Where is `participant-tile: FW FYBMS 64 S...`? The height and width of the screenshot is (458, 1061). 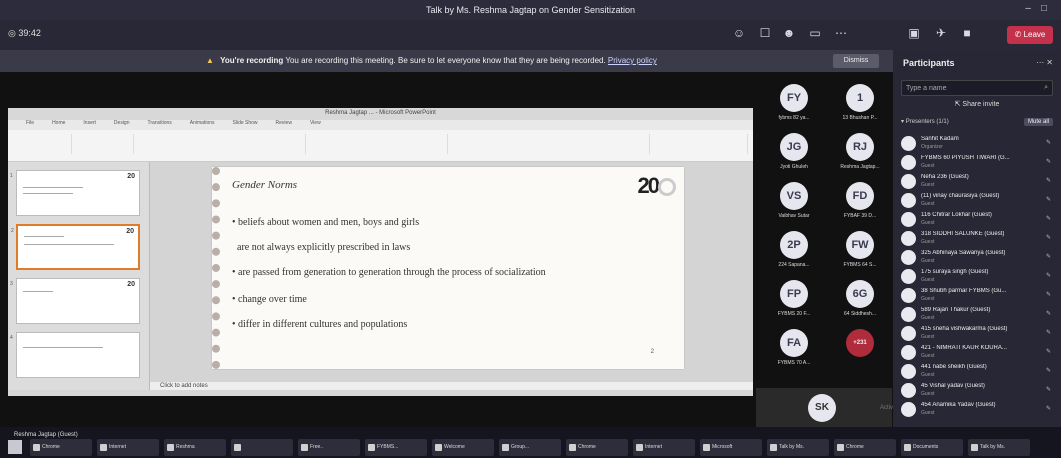 participant-tile: FW FYBMS 64 S... is located at coordinates (860, 250).